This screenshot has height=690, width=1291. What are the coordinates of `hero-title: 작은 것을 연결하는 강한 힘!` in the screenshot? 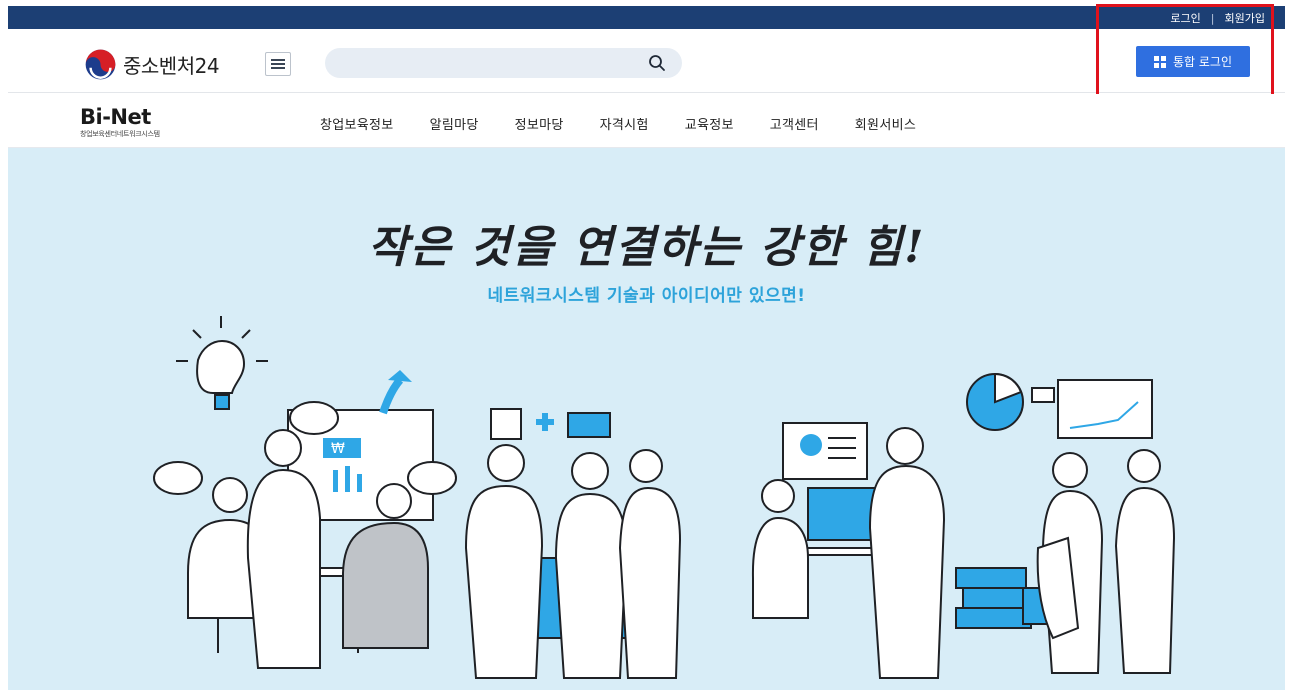 It's located at (646, 247).